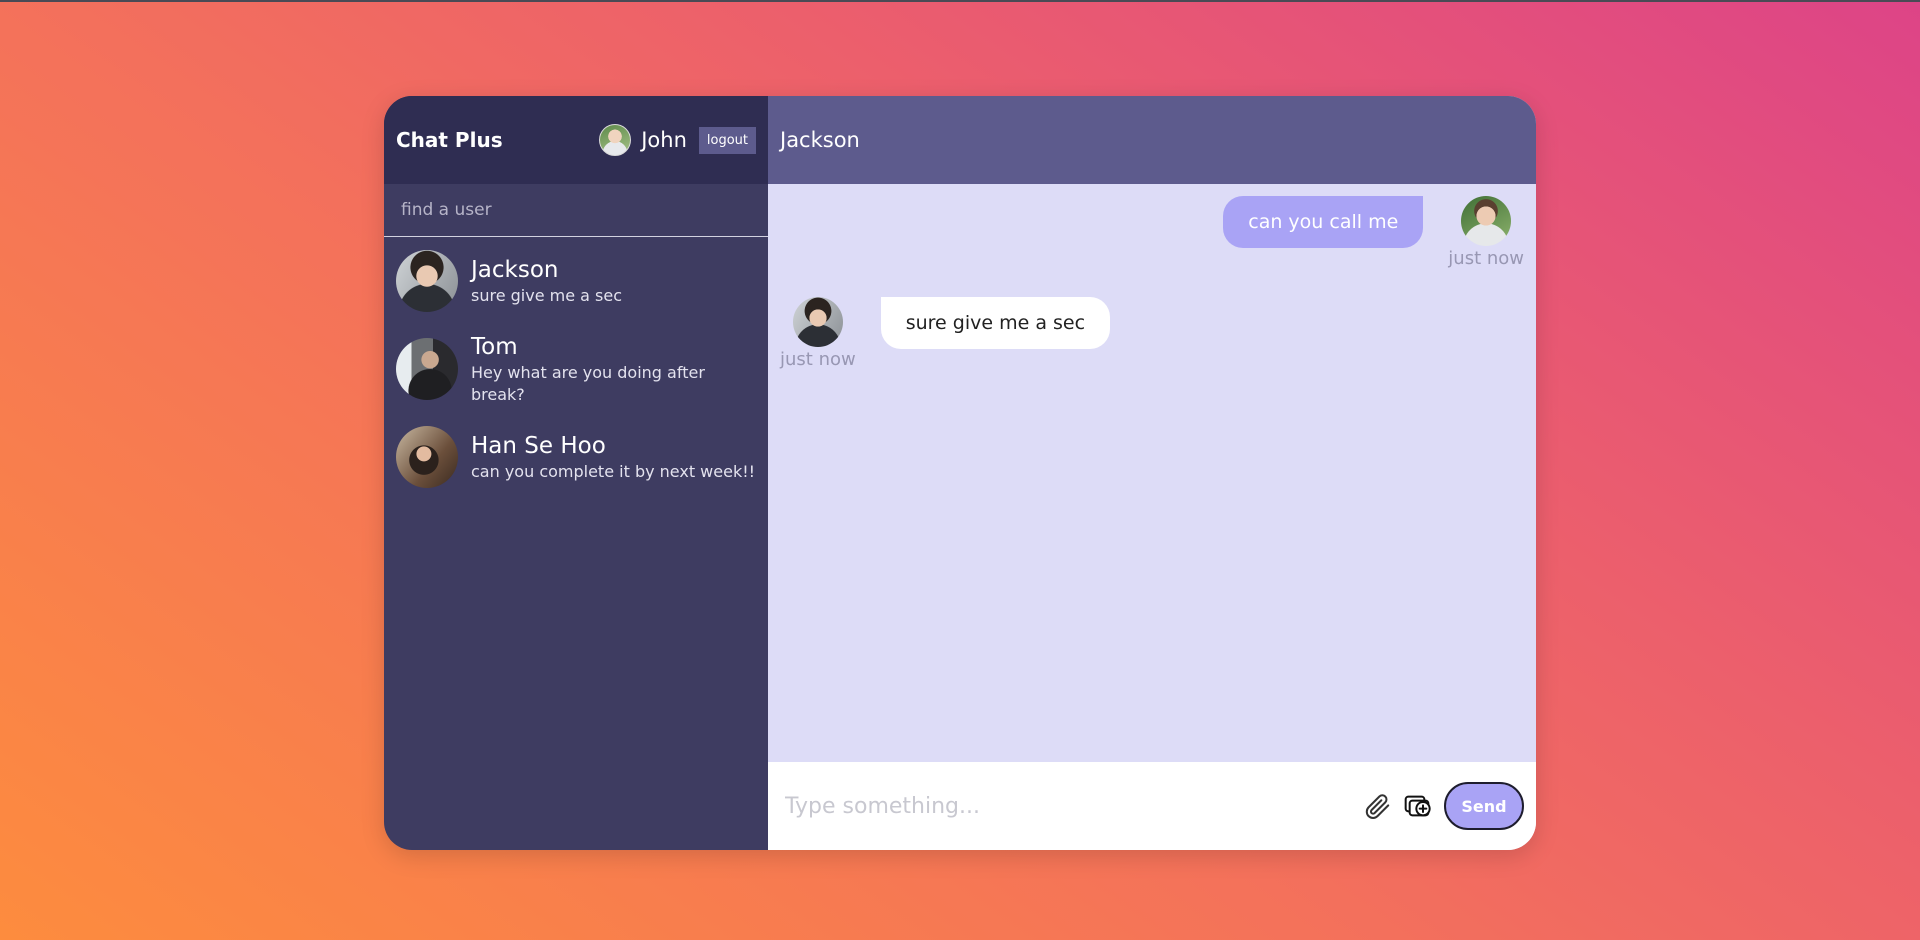 This screenshot has width=1920, height=940. Describe the element at coordinates (1419, 806) in the screenshot. I see `add-image-icon` at that location.